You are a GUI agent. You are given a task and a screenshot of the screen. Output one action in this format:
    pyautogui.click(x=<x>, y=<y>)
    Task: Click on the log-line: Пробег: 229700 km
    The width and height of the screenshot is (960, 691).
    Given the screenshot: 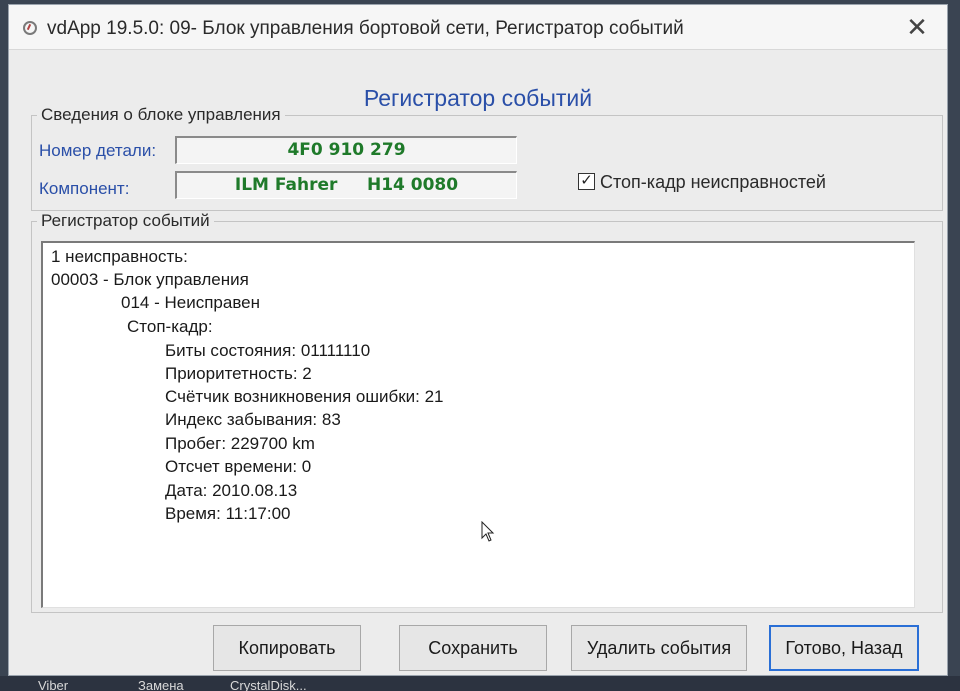 What is the action you would take?
    pyautogui.click(x=240, y=443)
    